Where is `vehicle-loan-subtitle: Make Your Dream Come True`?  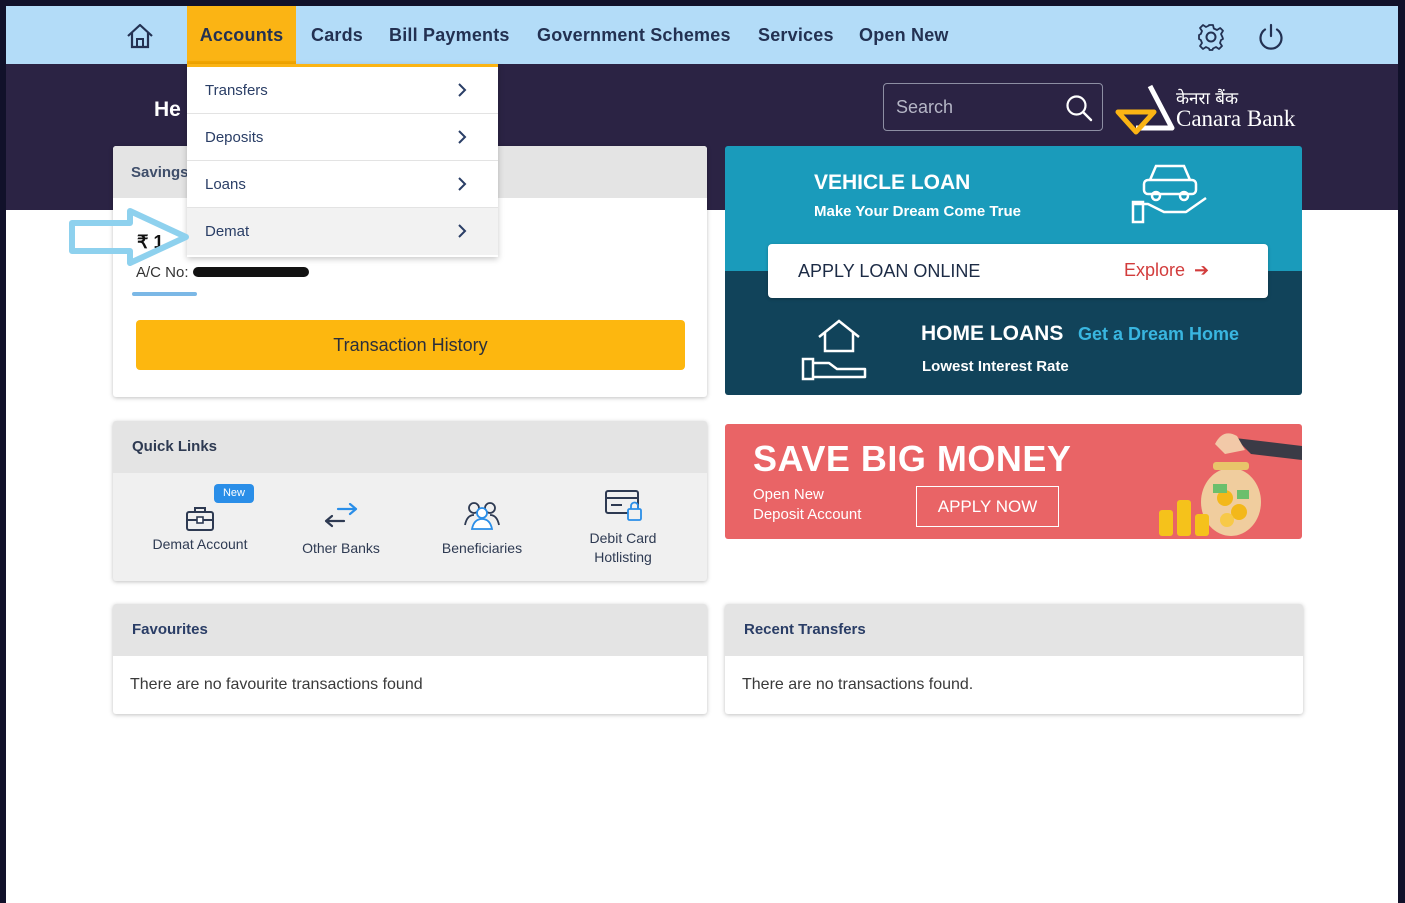
vehicle-loan-subtitle: Make Your Dream Come True is located at coordinates (918, 211).